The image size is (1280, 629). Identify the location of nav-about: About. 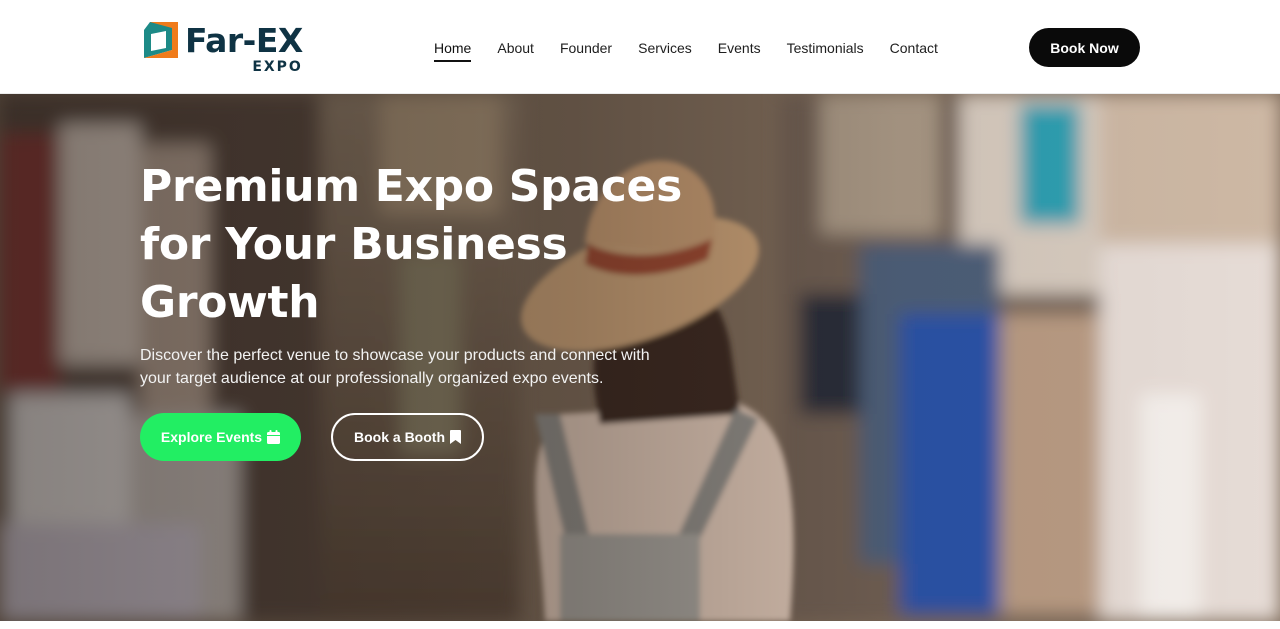
(515, 48).